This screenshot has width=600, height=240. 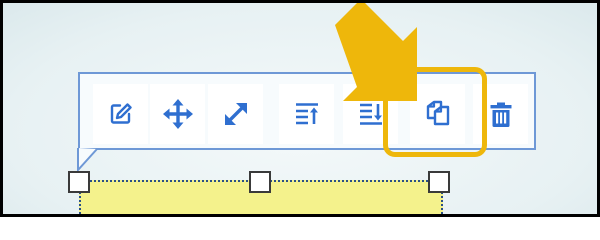 I want to click on move-icon, so click(x=177, y=114).